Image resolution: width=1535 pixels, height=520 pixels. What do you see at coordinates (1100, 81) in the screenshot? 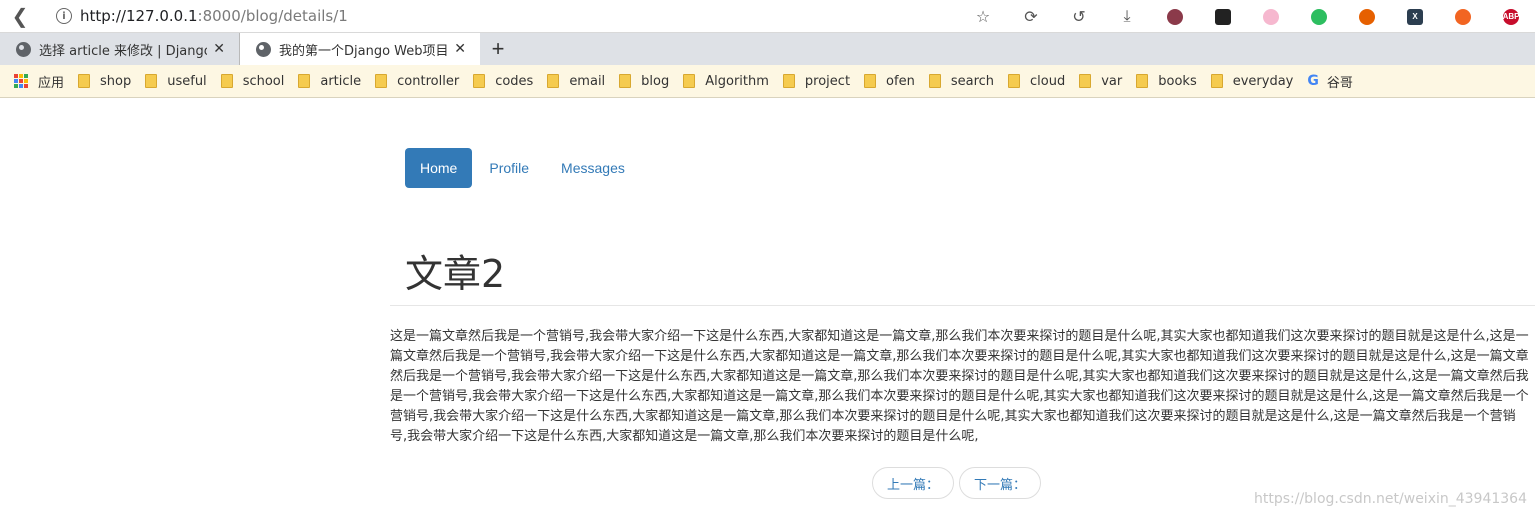
I see `bookmark-var: var` at bounding box center [1100, 81].